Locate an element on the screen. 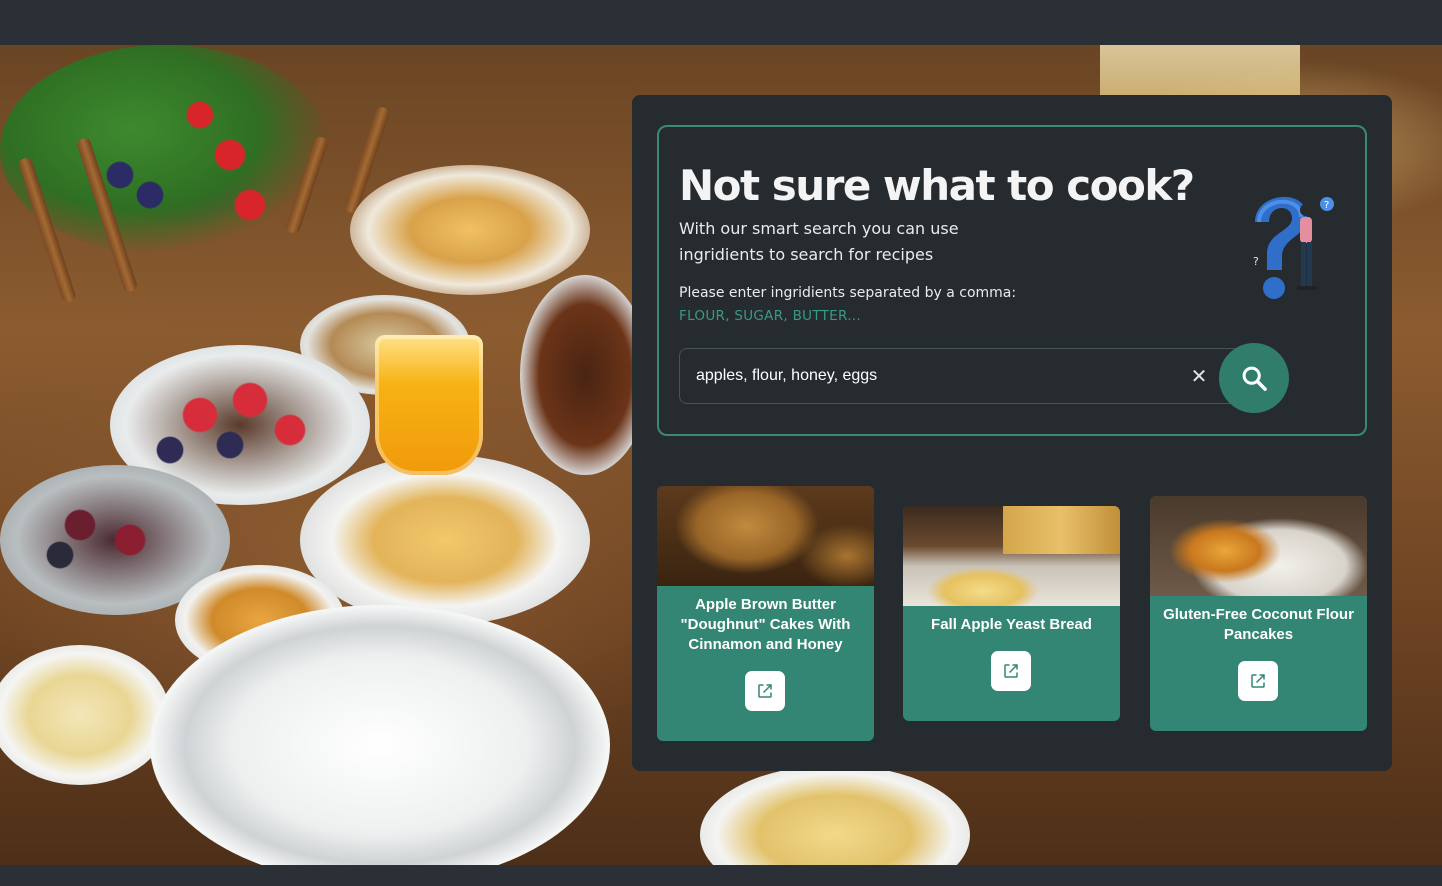  pasta-bowl is located at coordinates (445, 540).